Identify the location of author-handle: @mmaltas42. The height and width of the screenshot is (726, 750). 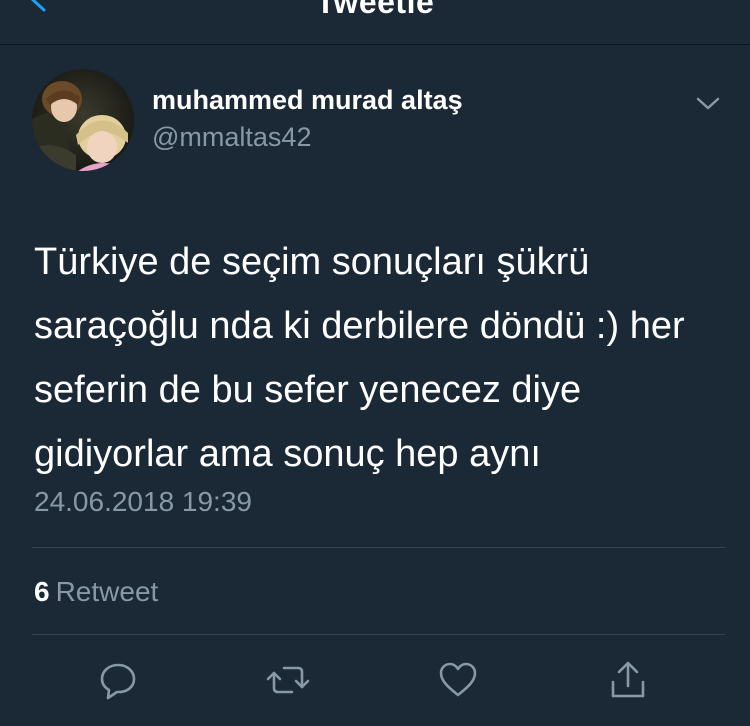
(231, 137).